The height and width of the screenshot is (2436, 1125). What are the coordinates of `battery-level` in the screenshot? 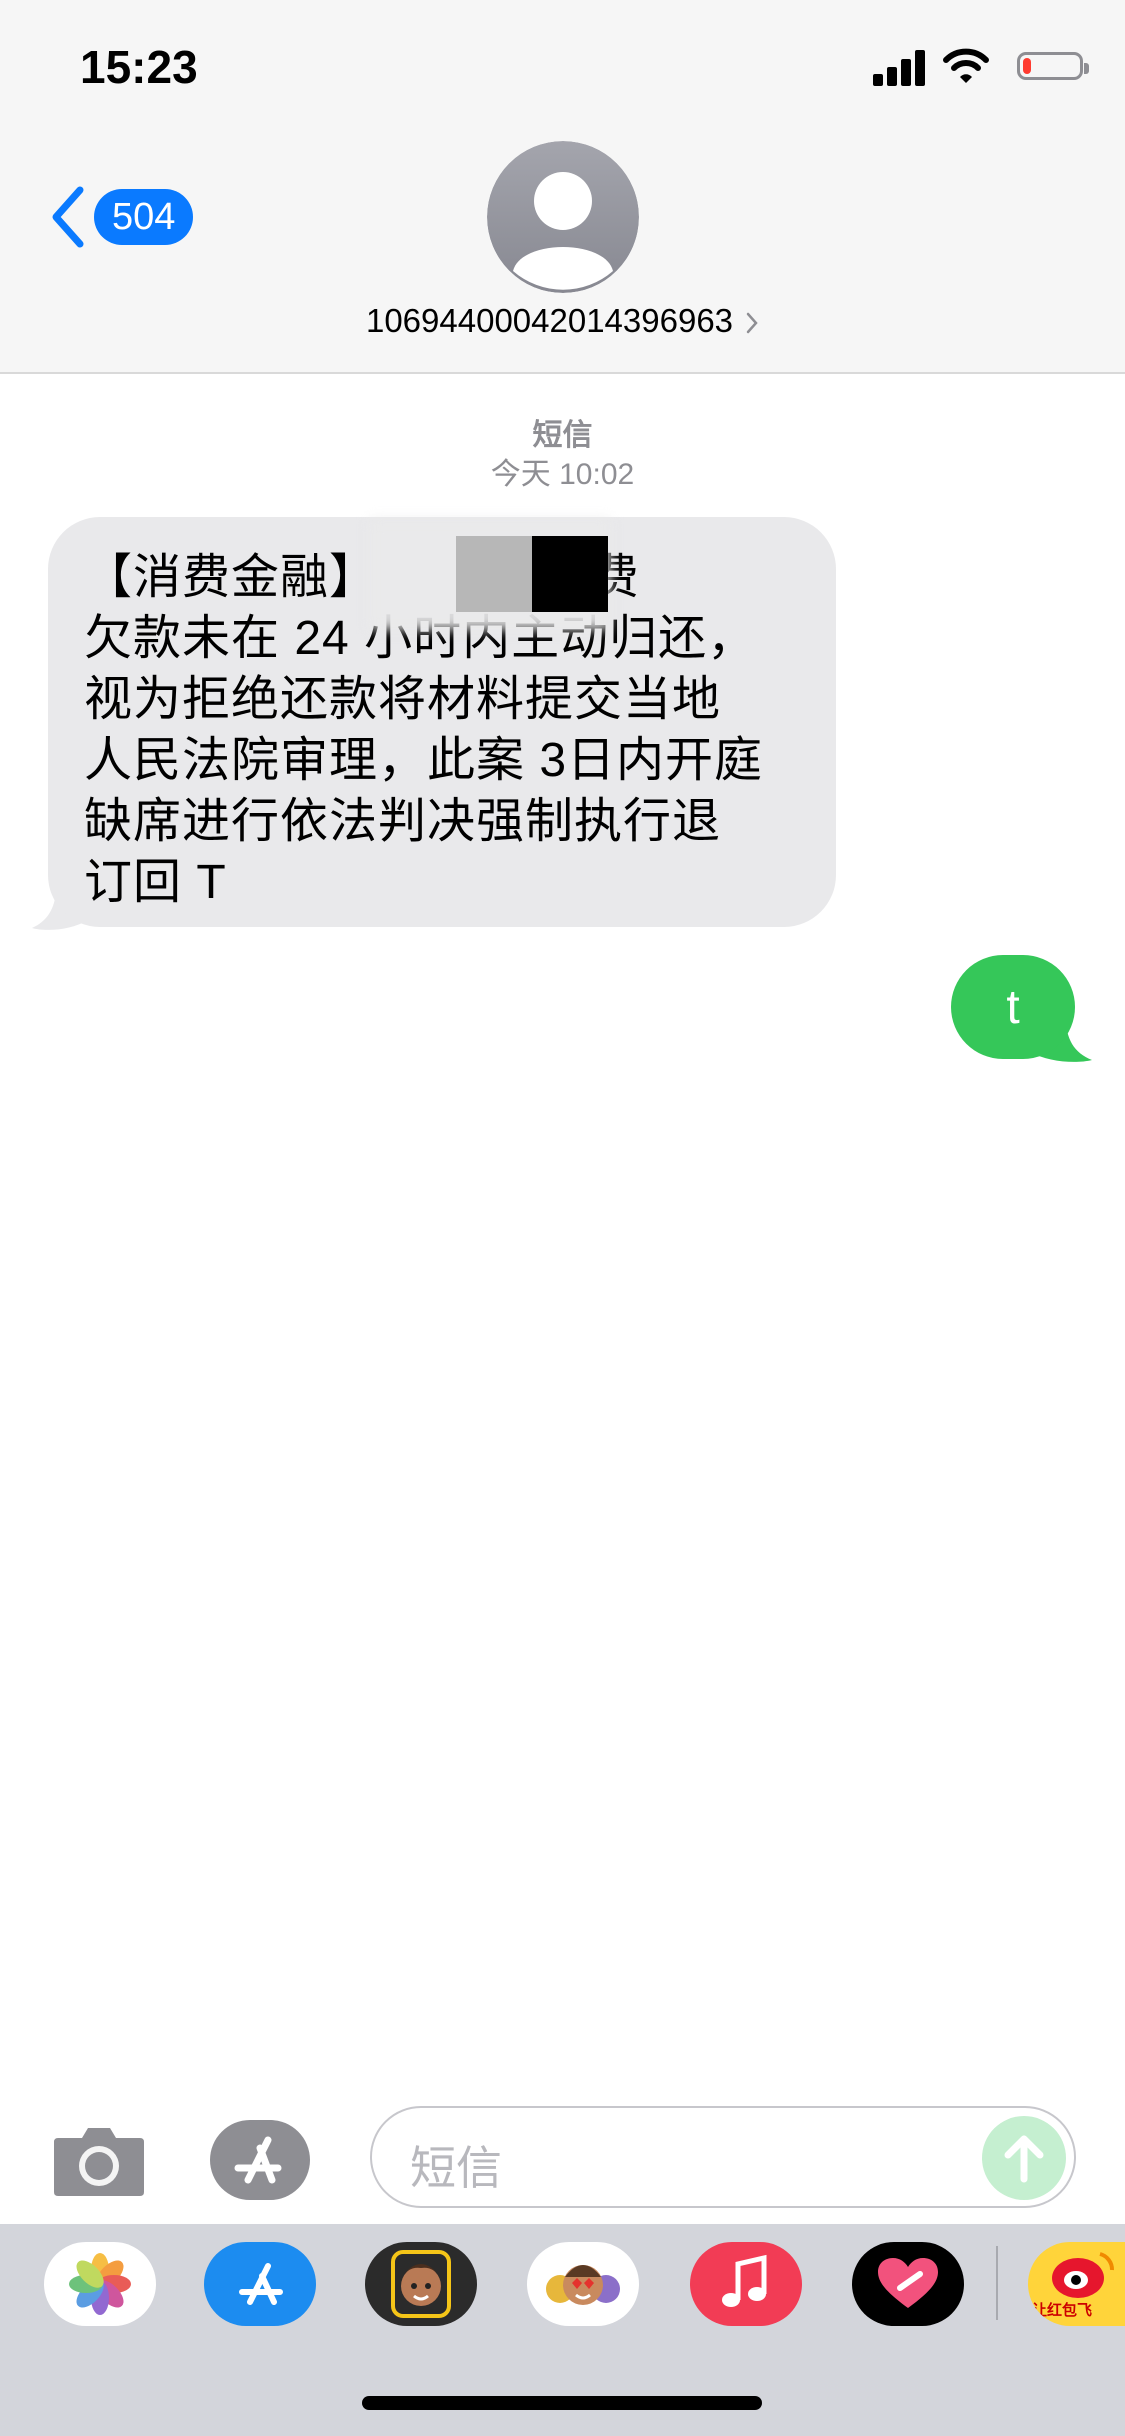 It's located at (1027, 66).